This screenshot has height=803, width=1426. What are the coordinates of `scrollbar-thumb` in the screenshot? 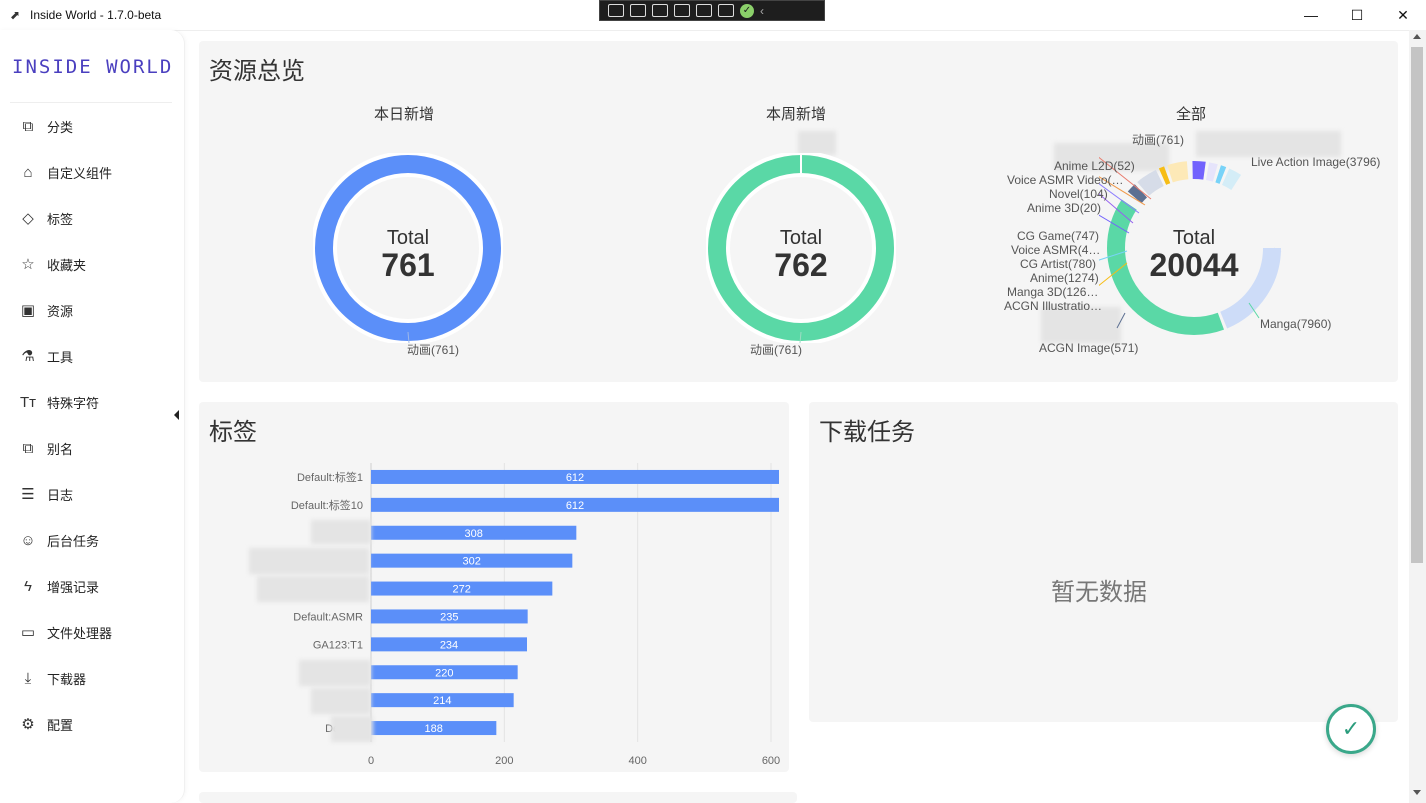 It's located at (1417, 305).